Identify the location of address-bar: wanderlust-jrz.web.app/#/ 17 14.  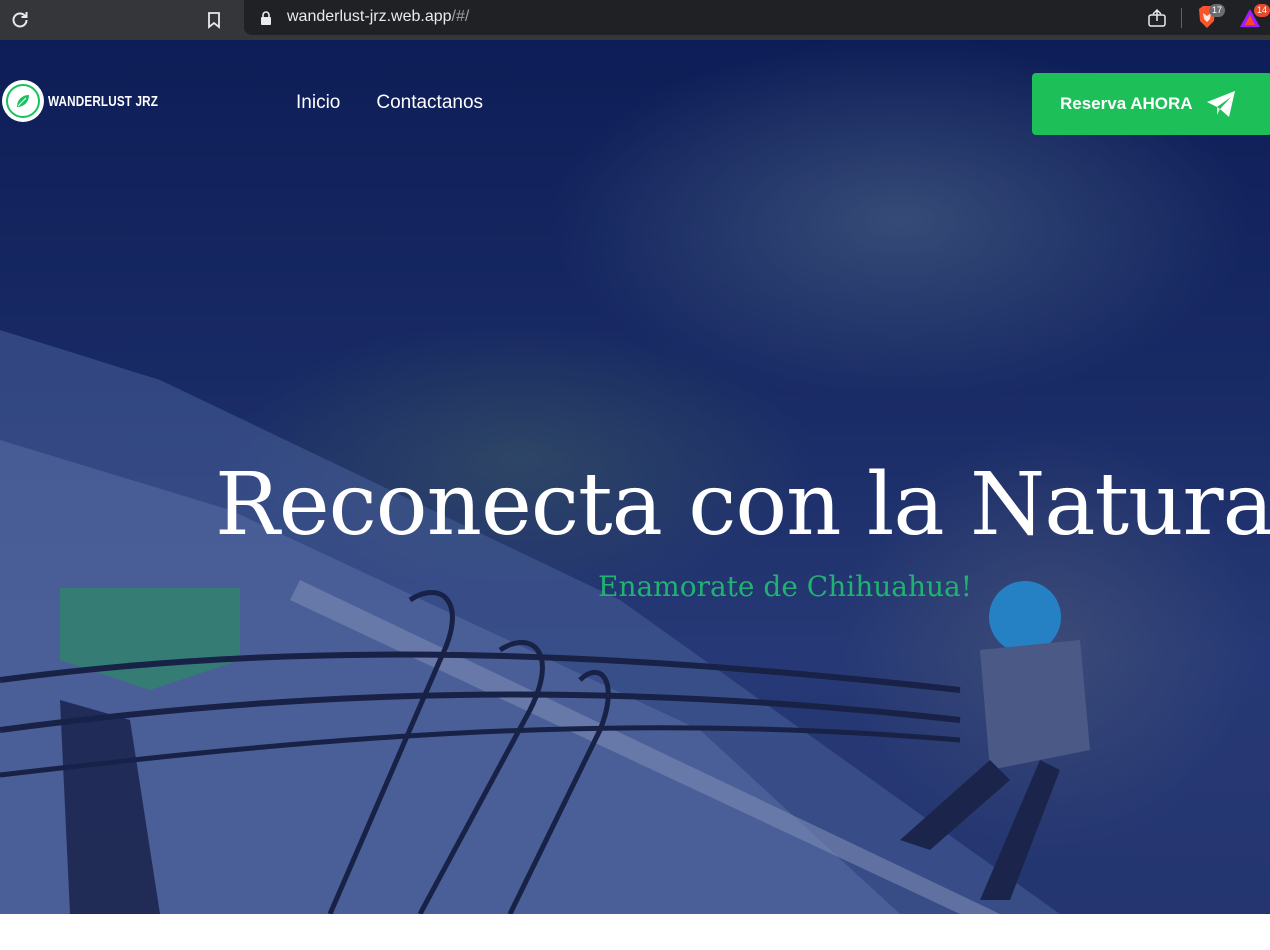
(757, 17).